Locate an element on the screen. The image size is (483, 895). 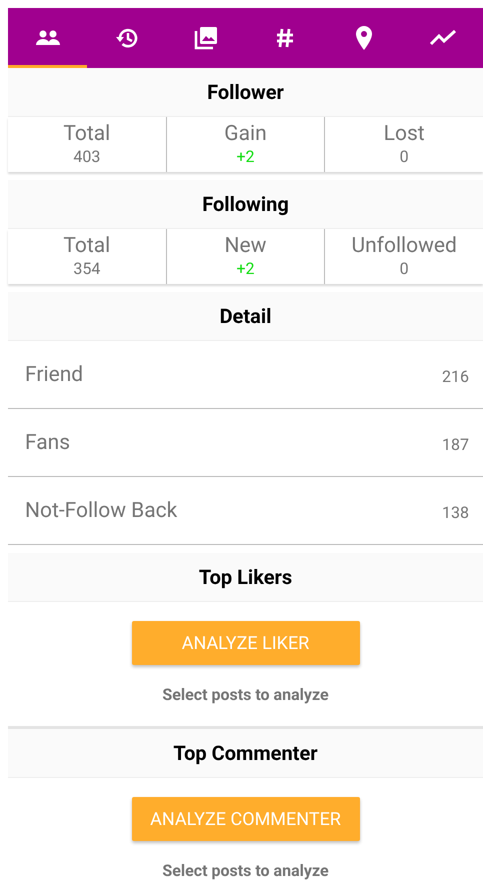
photos-icon is located at coordinates (205, 38).